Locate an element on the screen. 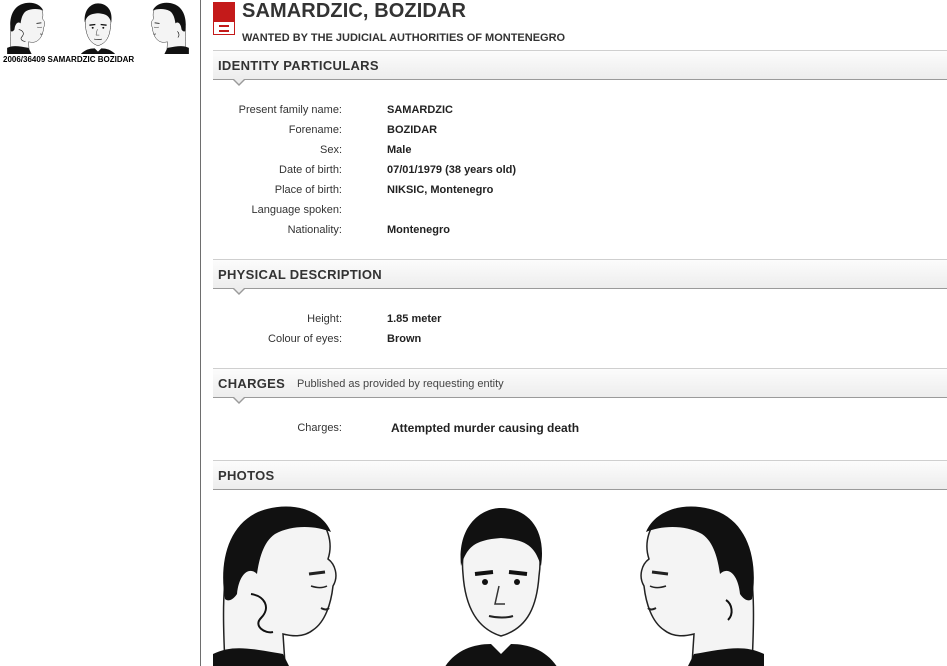  photos-section-header: PHOTOS is located at coordinates (580, 475).